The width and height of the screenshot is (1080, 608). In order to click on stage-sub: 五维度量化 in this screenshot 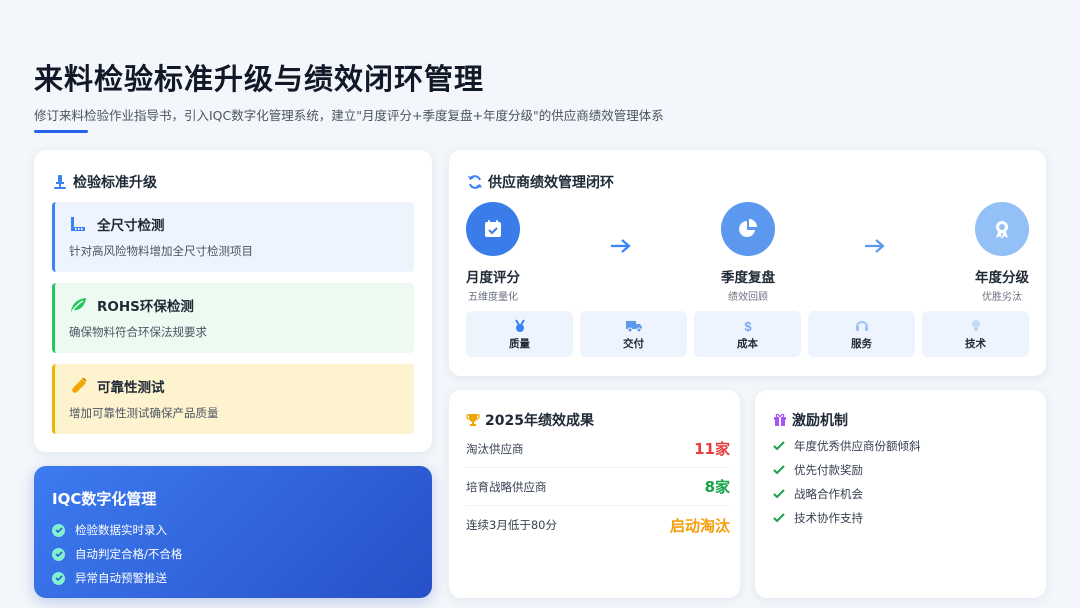, I will do `click(493, 297)`.